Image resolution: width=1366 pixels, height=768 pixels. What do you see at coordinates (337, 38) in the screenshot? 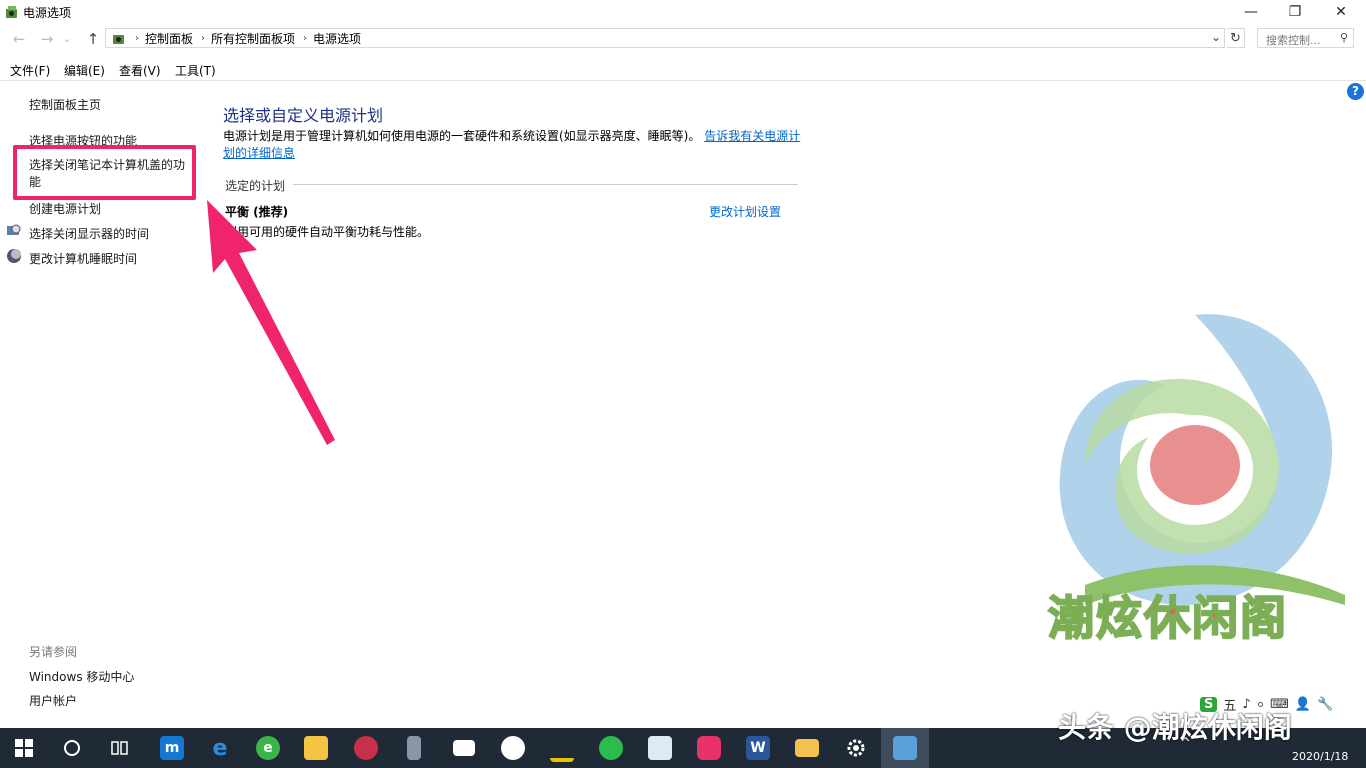
I see `breadcrumb-power-options: 电源选项` at bounding box center [337, 38].